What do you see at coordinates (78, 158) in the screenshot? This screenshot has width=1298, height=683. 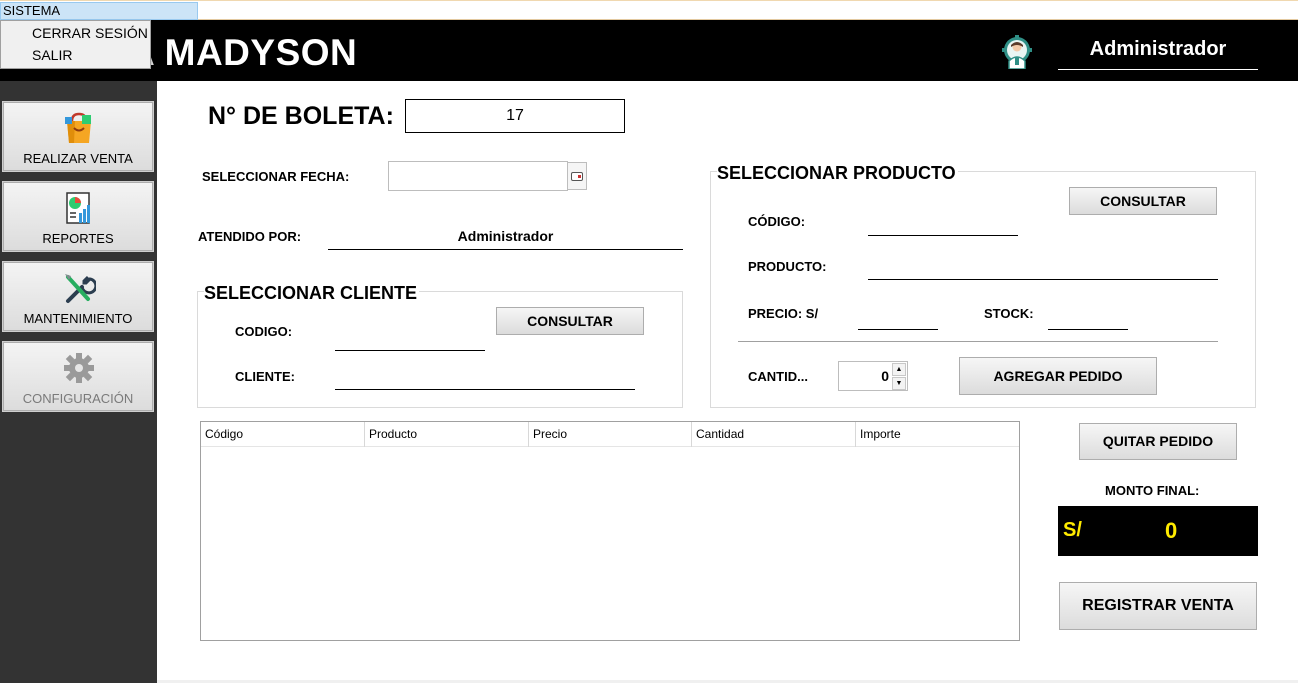 I see `sidebar-item-label: REALIZAR VENTA` at bounding box center [78, 158].